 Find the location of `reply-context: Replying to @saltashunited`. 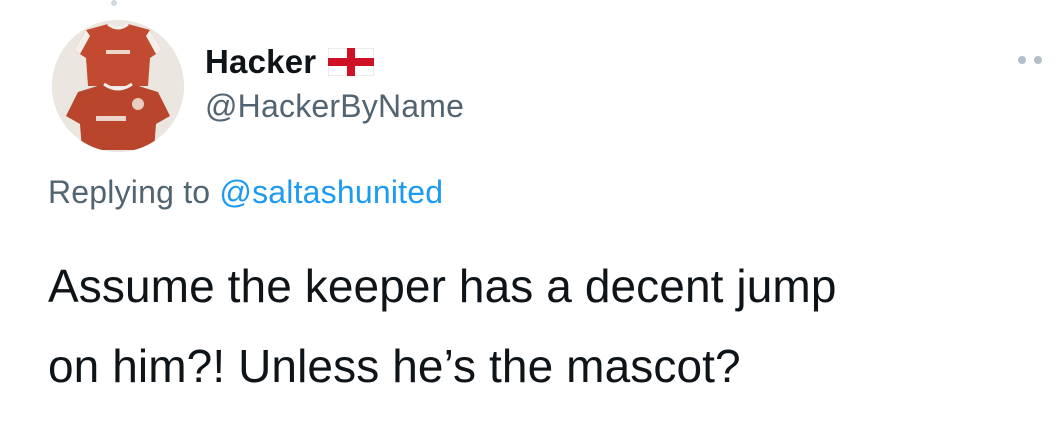

reply-context: Replying to @saltashunited is located at coordinates (245, 192).